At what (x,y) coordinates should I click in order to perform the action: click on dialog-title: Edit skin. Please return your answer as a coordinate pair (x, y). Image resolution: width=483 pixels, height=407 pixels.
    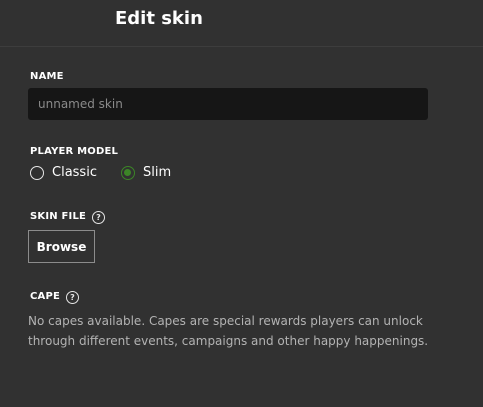
    Looking at the image, I should click on (159, 18).